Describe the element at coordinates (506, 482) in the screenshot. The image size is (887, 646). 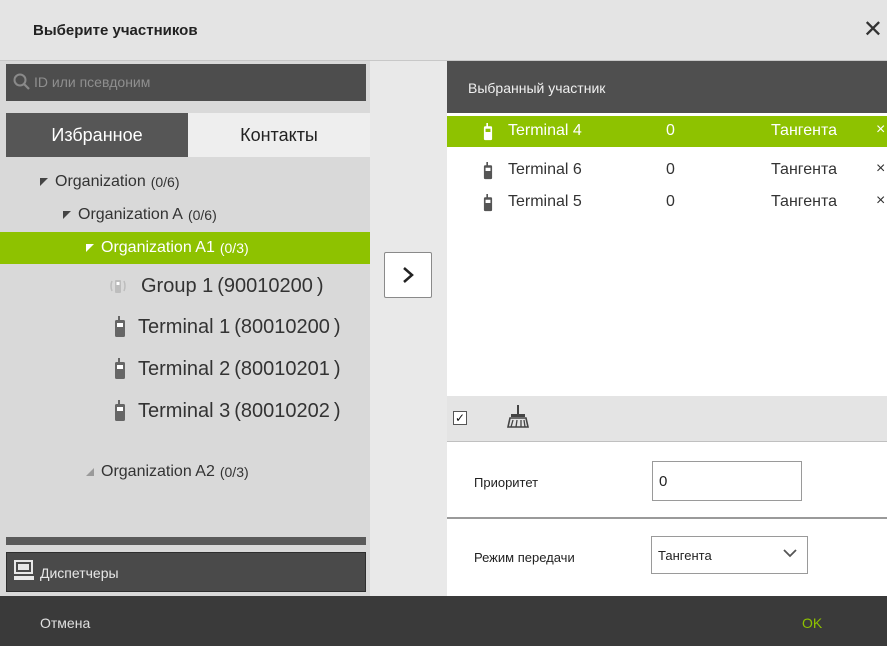
I see `priority-label: Приоритет` at that location.